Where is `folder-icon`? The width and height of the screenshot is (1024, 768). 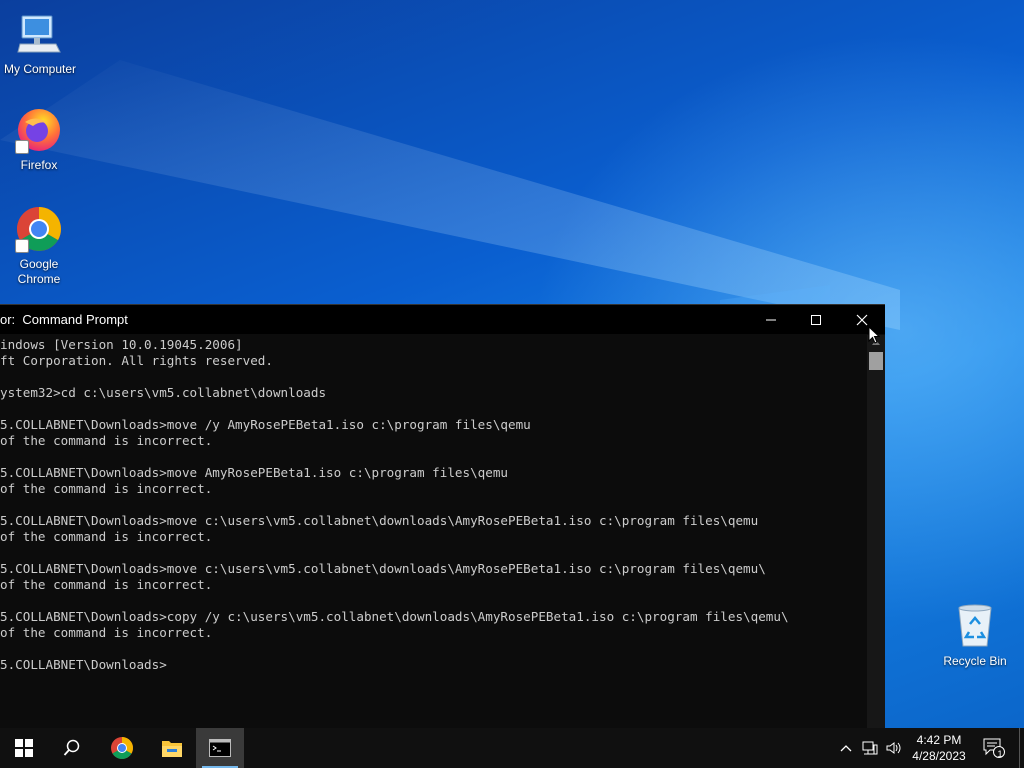
folder-icon is located at coordinates (172, 749).